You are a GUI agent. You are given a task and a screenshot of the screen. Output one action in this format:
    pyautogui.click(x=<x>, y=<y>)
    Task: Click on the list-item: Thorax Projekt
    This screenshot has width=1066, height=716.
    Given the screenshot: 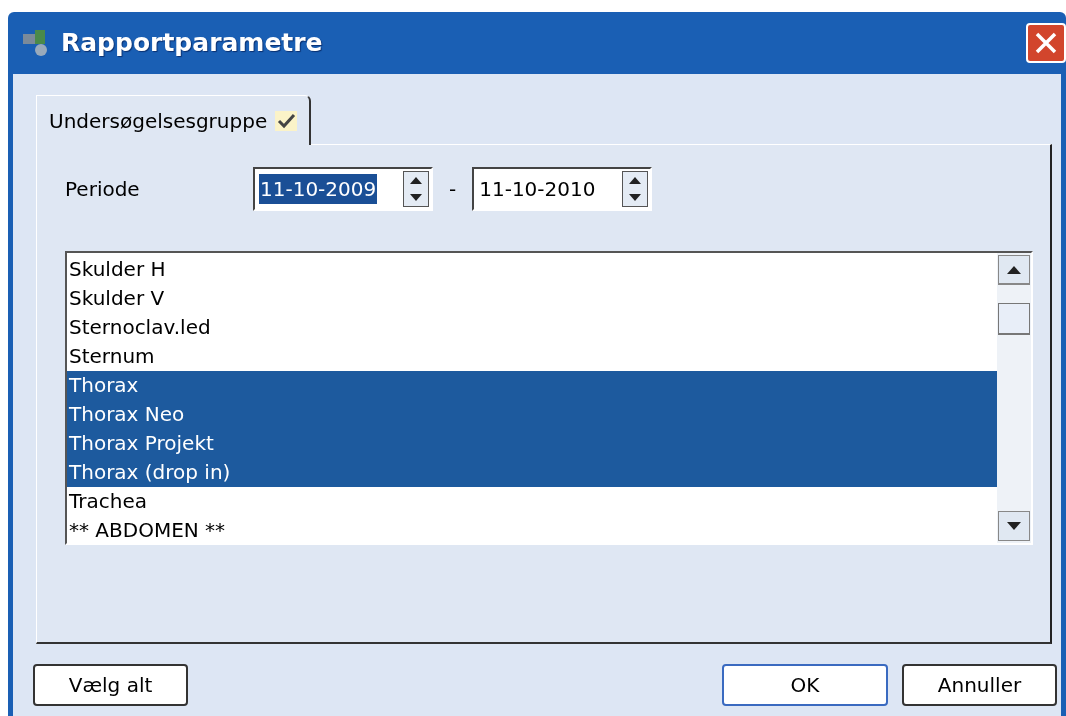 What is the action you would take?
    pyautogui.click(x=532, y=443)
    